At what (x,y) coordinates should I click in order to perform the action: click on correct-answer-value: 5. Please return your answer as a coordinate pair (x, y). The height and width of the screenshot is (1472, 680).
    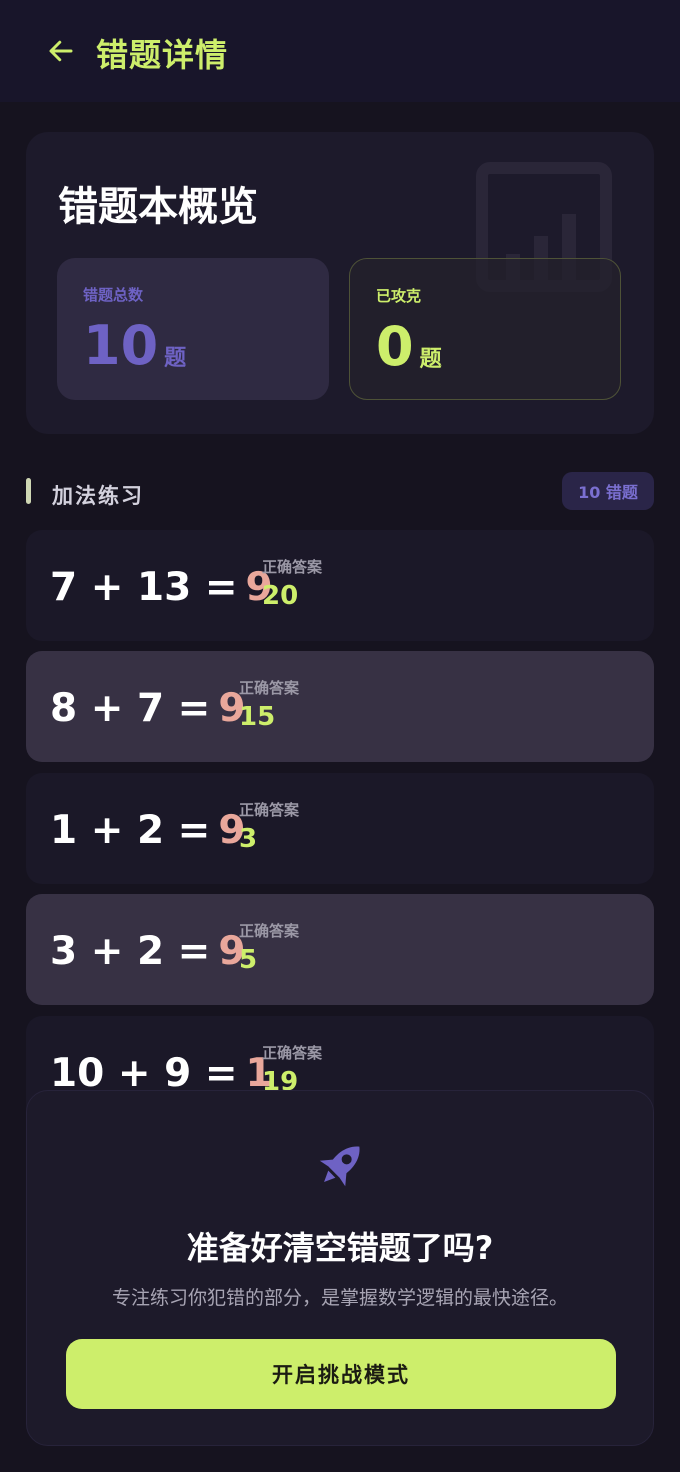
    Looking at the image, I should click on (248, 960).